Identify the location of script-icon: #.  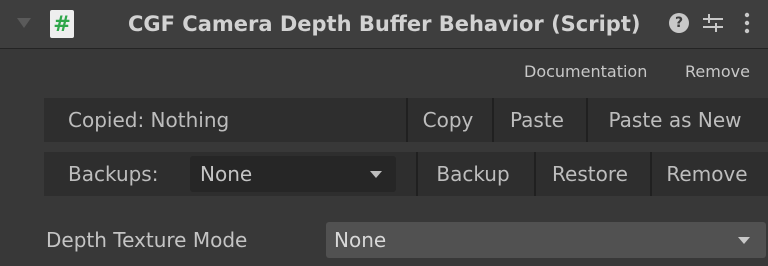
(62, 24).